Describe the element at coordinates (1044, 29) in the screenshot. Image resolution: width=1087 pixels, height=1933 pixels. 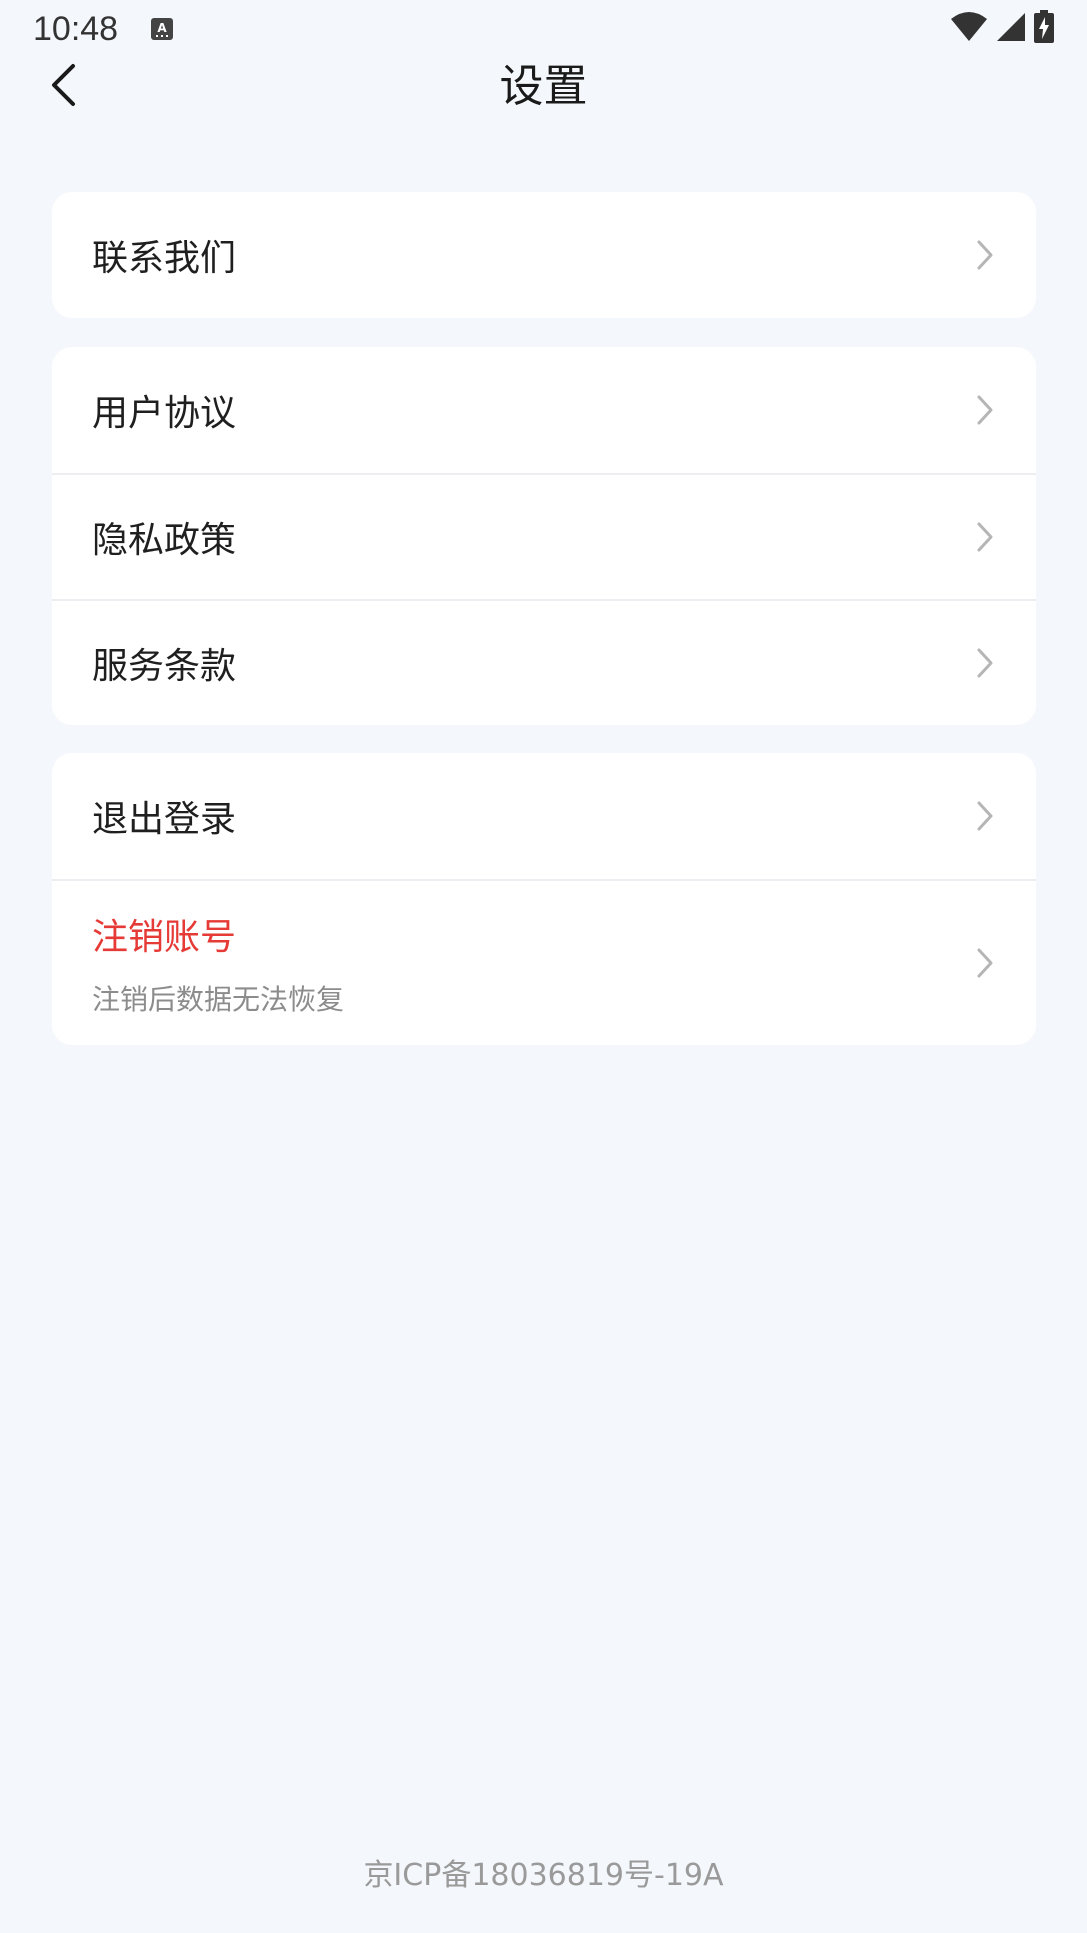
I see `battery-charging-icon` at that location.